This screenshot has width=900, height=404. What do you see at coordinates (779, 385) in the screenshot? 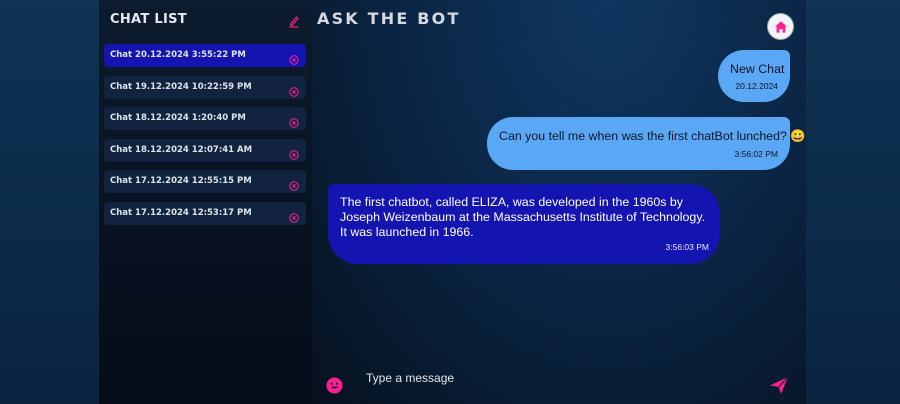
I see `send-icon` at bounding box center [779, 385].